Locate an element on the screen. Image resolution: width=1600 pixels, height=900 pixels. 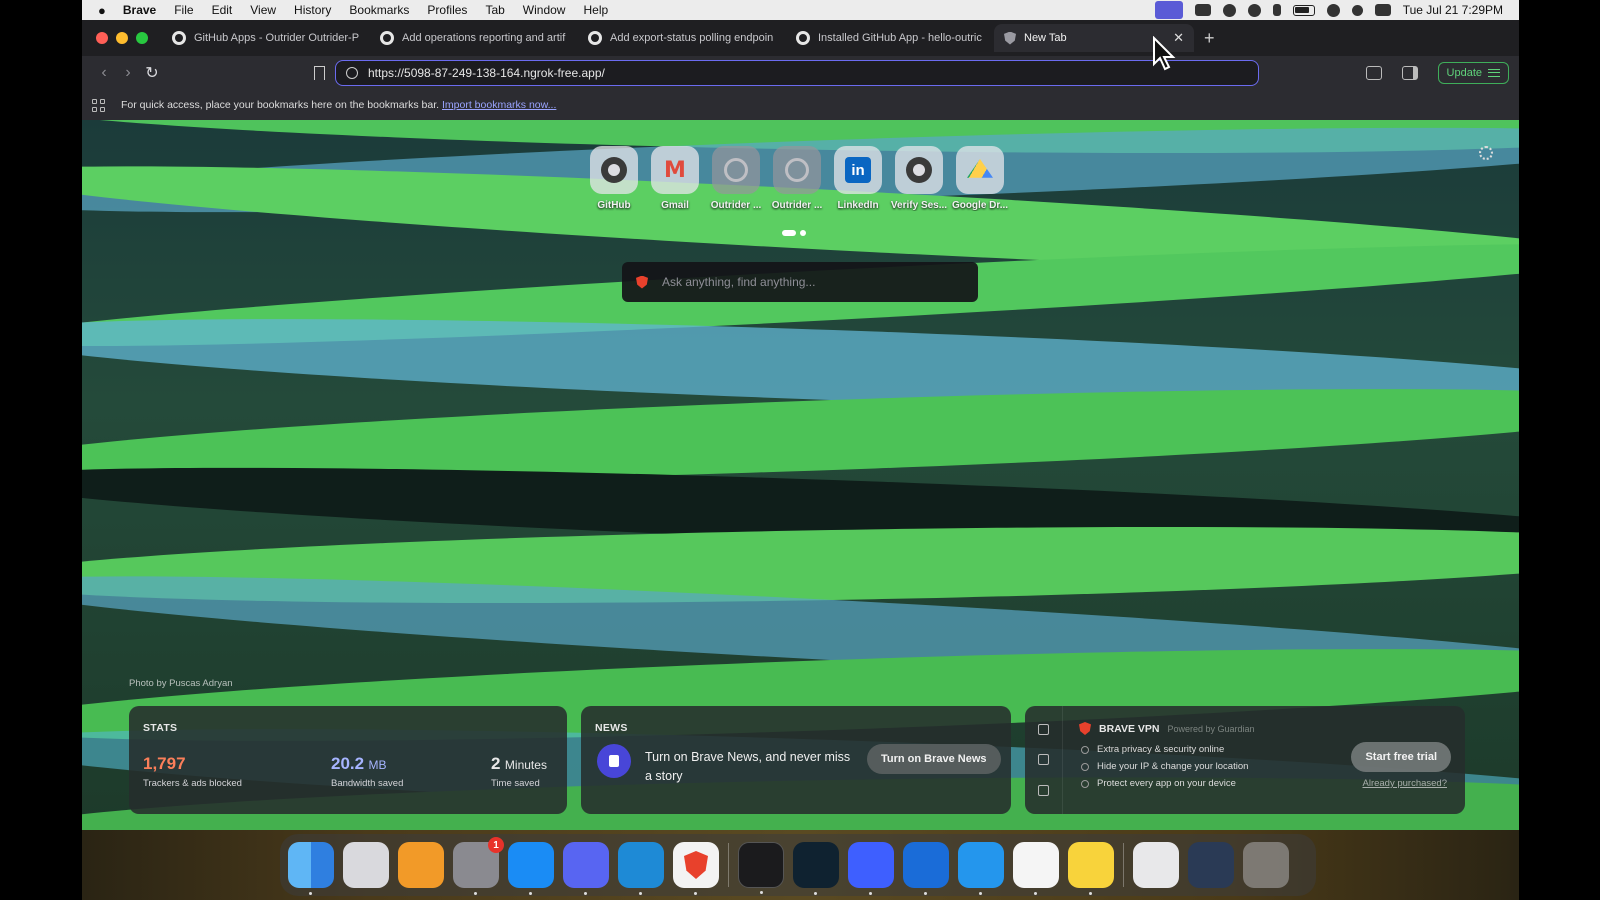
wifi-icon is located at coordinates (1333, 10).